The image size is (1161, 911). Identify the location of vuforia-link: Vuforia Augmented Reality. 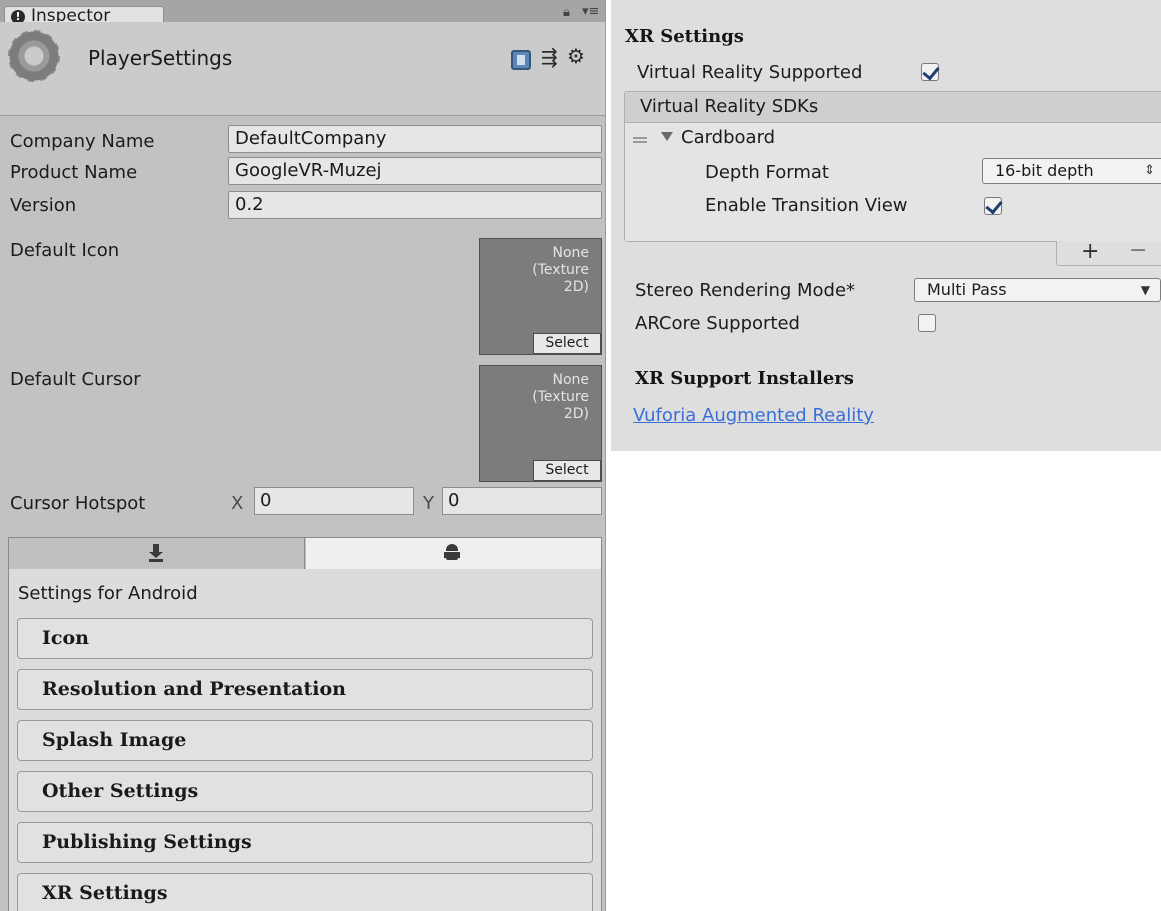
(753, 415).